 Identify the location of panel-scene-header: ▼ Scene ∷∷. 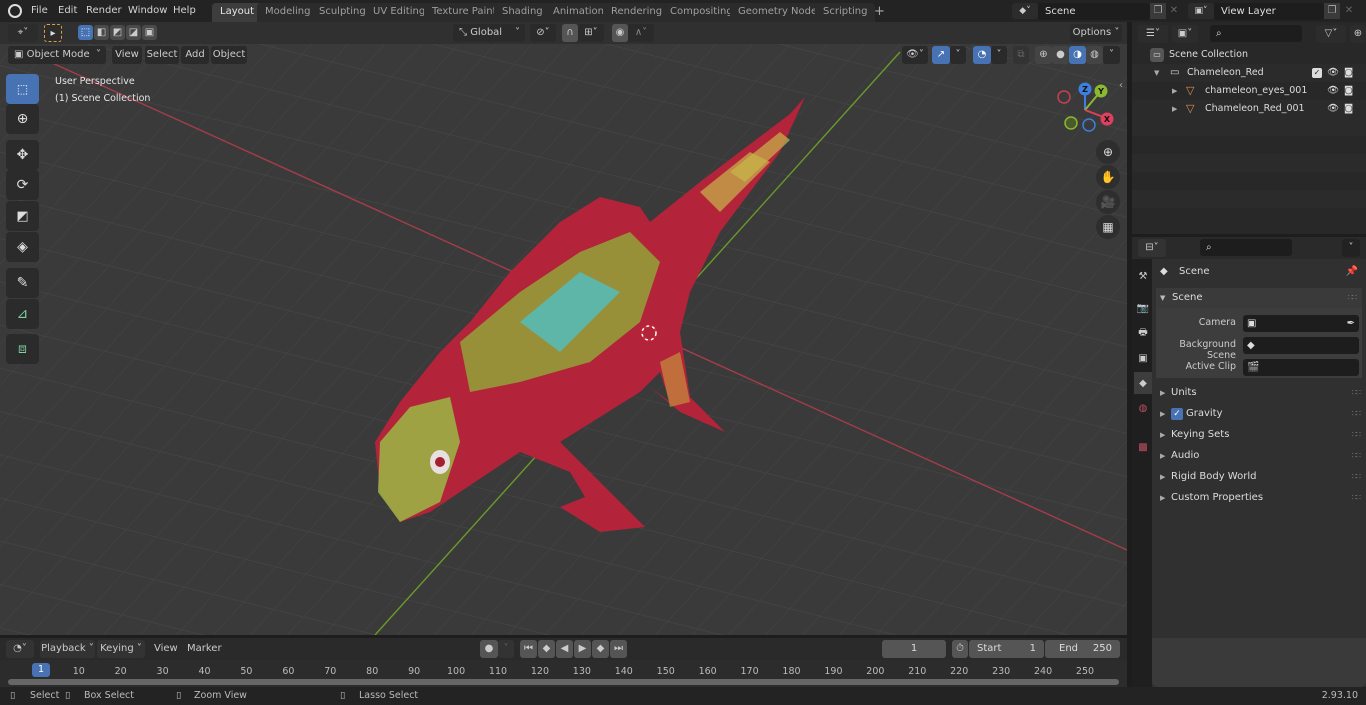
(1259, 298).